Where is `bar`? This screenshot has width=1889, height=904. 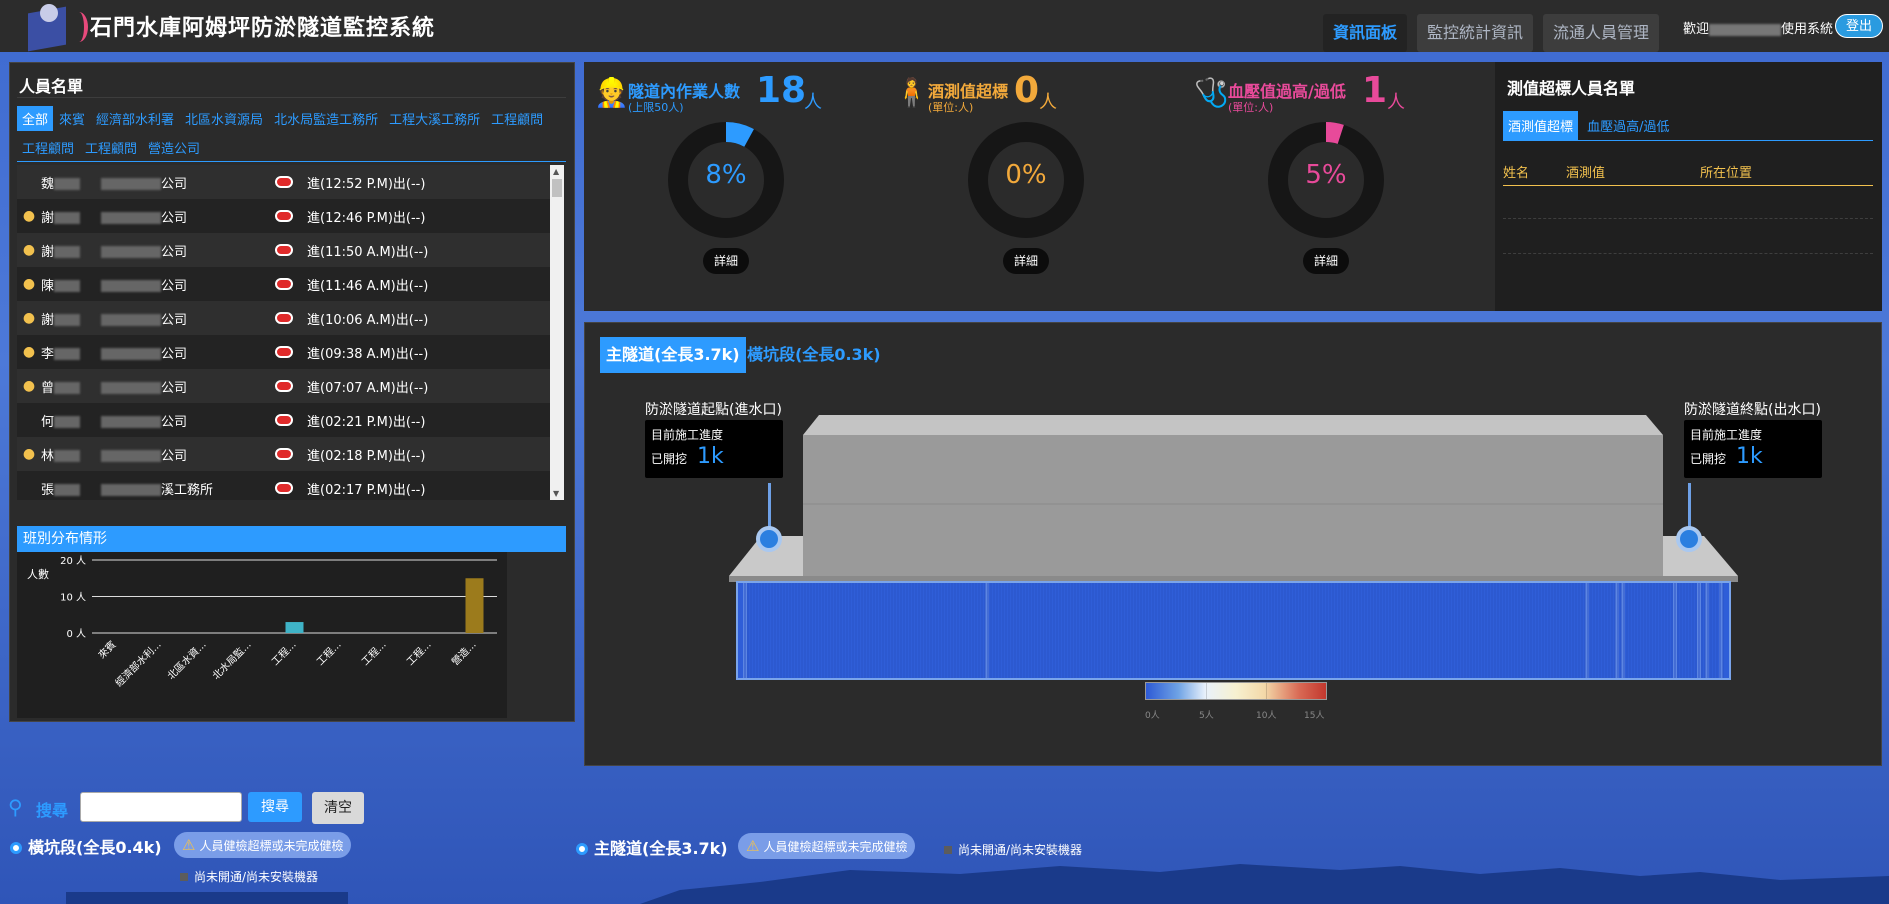 bar is located at coordinates (294, 627).